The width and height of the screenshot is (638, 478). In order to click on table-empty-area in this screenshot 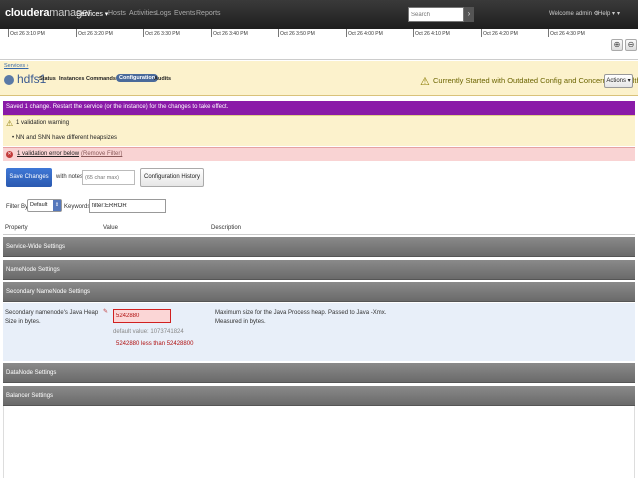, I will do `click(319, 442)`.